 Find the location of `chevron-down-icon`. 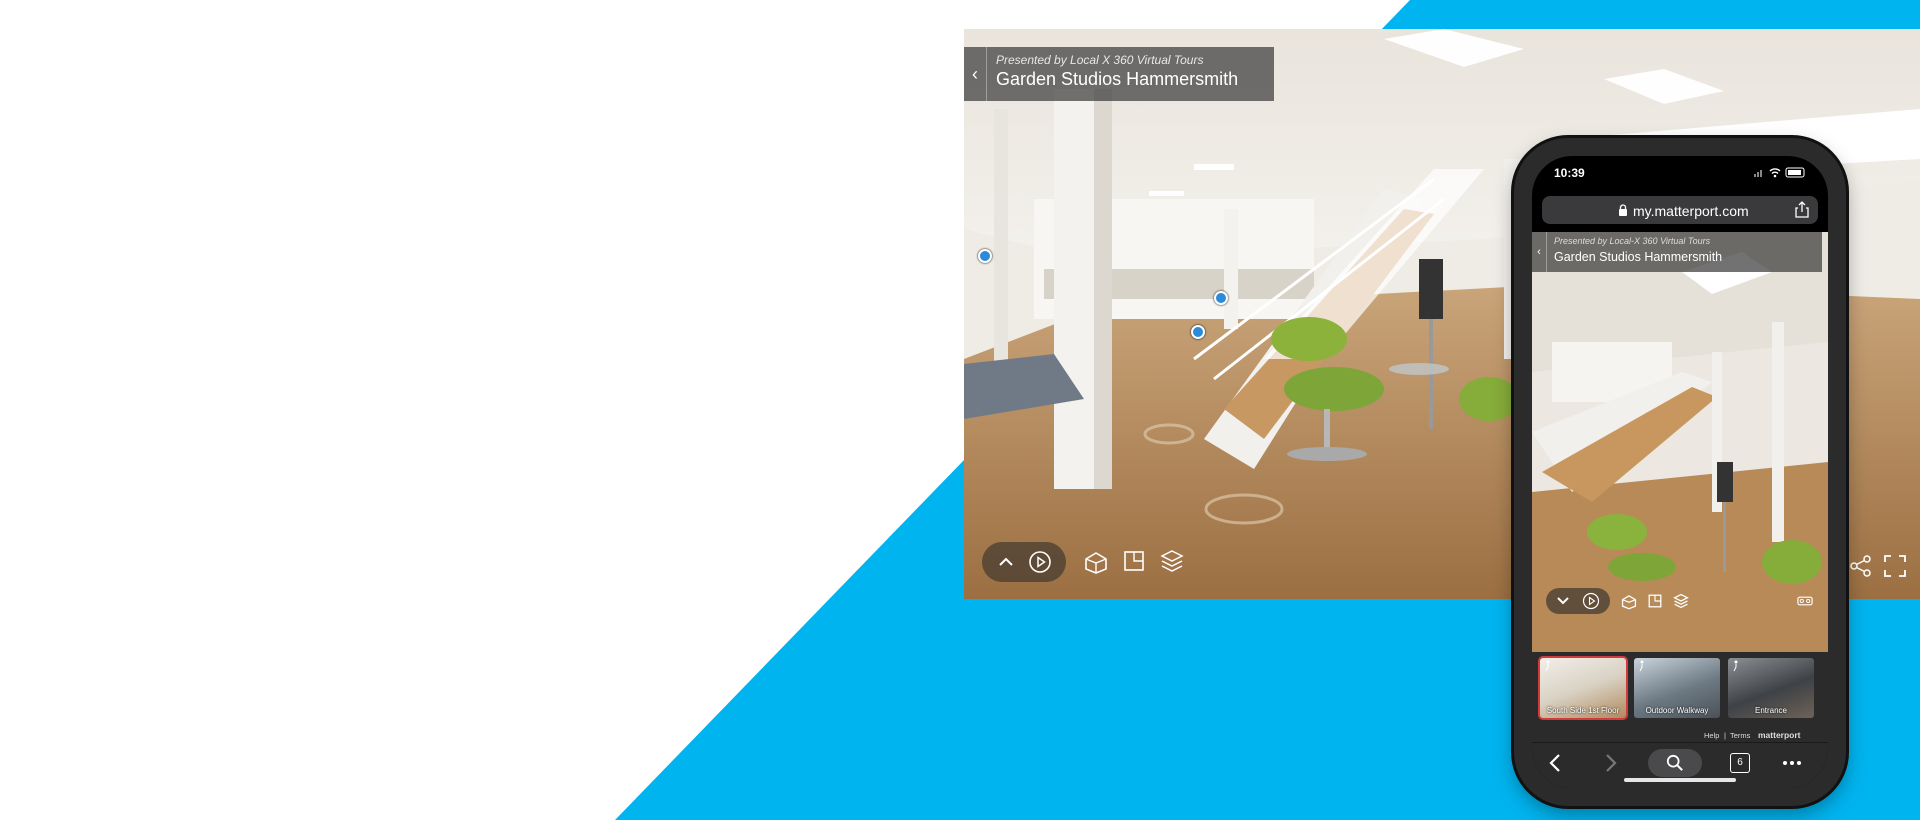

chevron-down-icon is located at coordinates (1563, 601).